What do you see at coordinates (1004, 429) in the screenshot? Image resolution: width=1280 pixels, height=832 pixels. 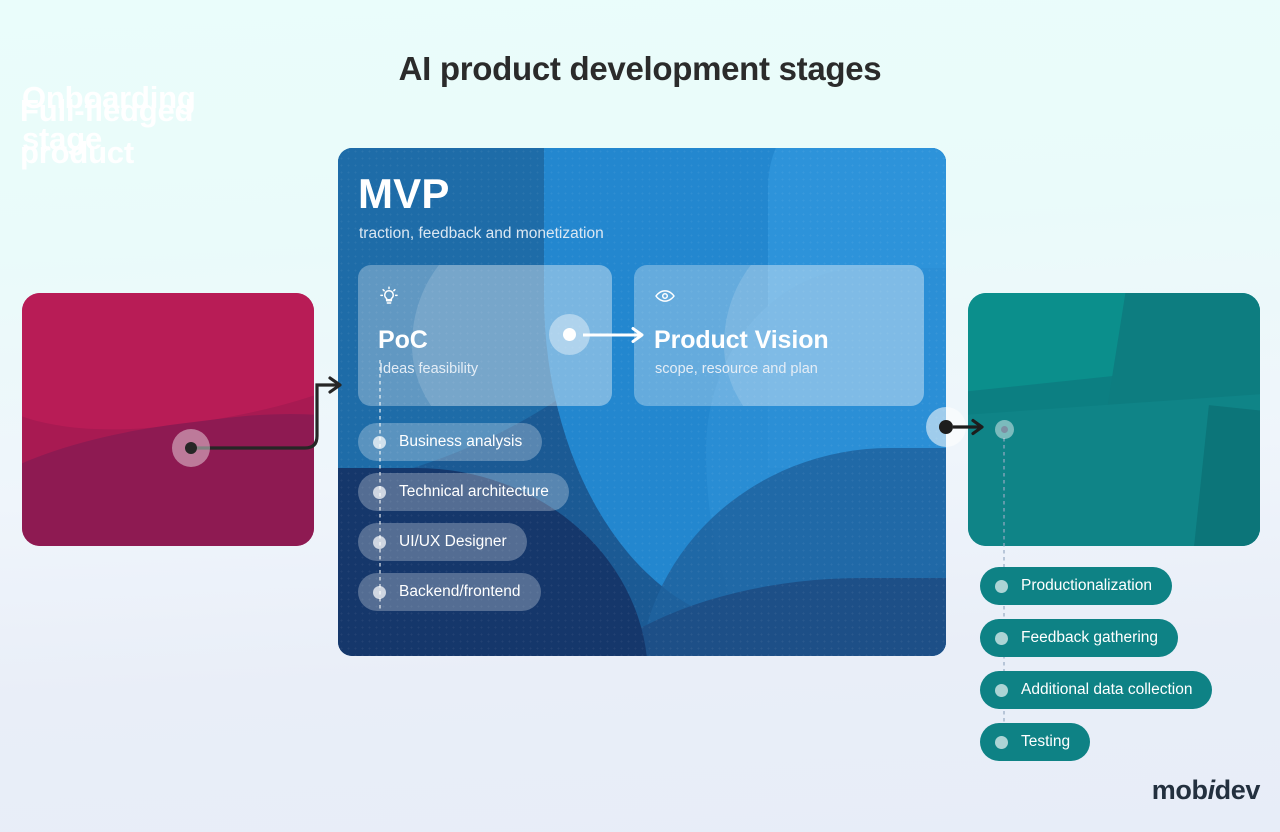 I see `product-connector-node` at bounding box center [1004, 429].